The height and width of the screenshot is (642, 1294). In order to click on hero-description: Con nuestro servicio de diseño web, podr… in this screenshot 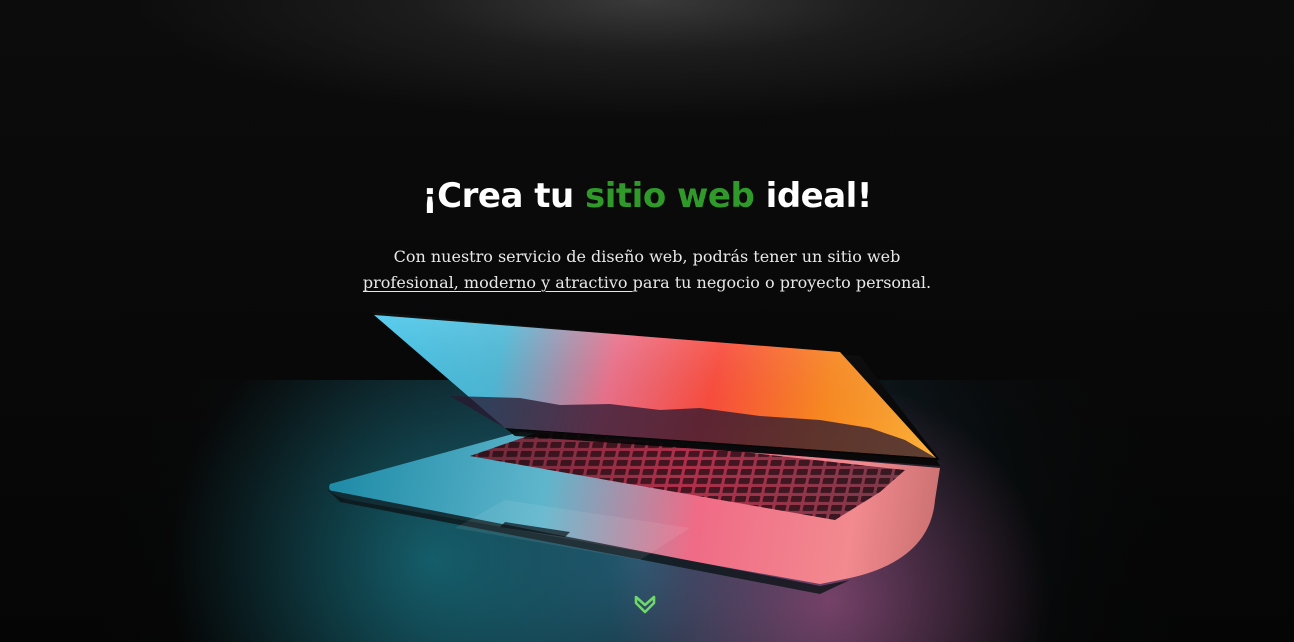, I will do `click(647, 270)`.